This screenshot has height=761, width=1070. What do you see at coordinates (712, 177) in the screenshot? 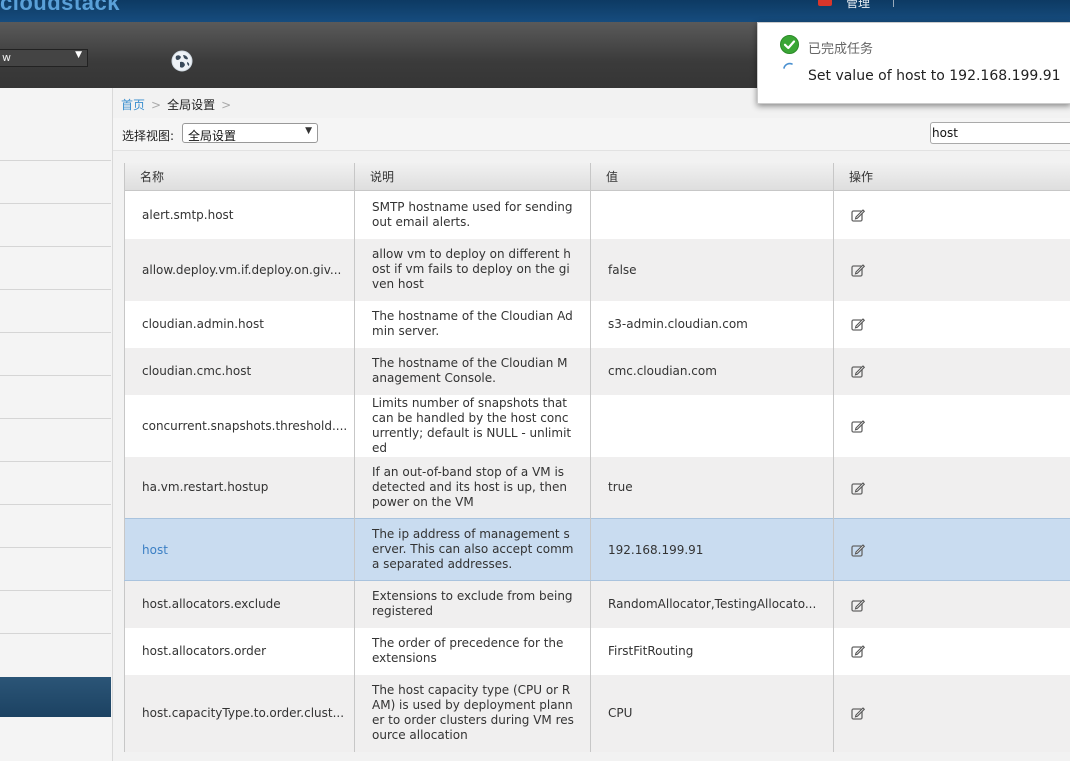
I see `column-header-value: 值` at bounding box center [712, 177].